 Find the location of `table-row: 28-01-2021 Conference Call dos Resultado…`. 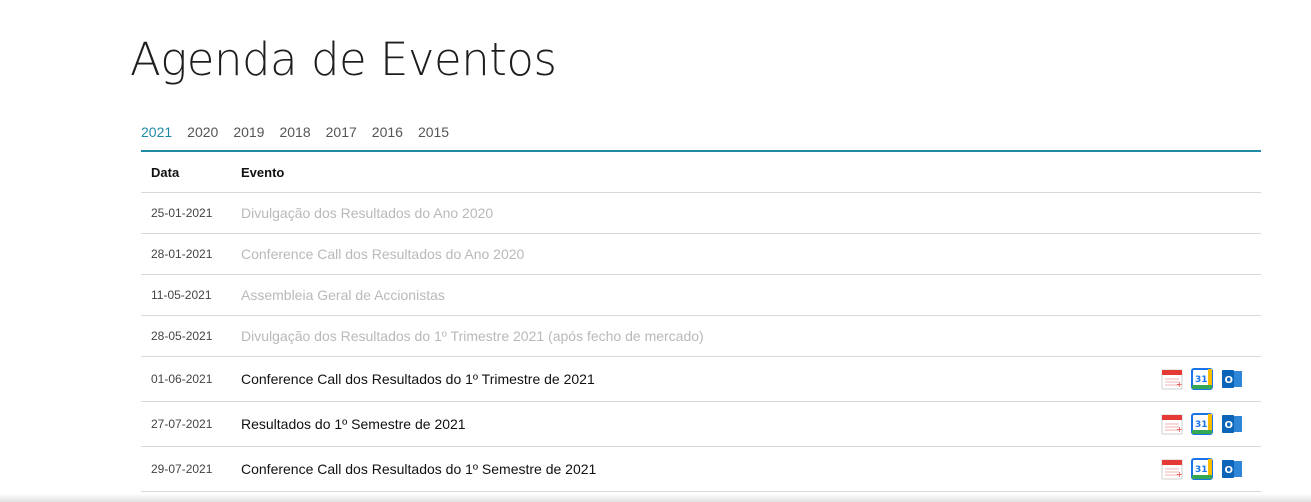

table-row: 28-01-2021 Conference Call dos Resultado… is located at coordinates (701, 254).